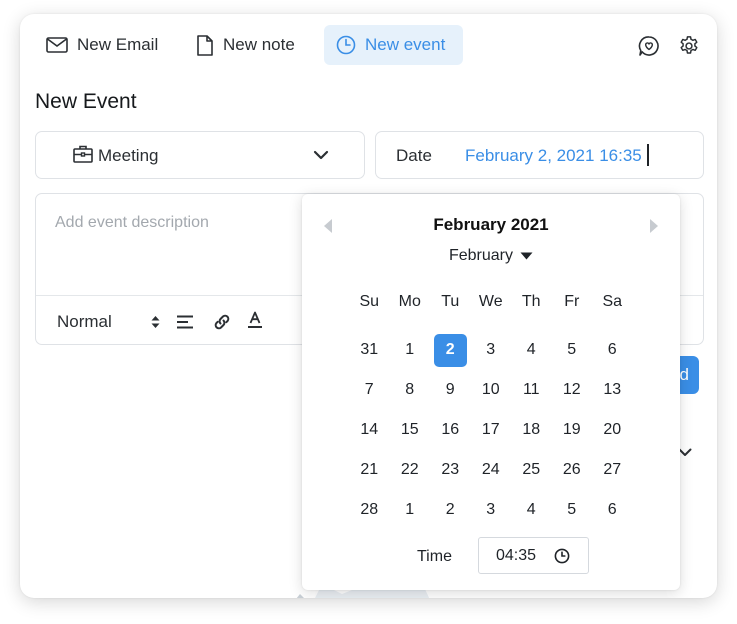 This screenshot has width=737, height=624. What do you see at coordinates (83, 154) in the screenshot?
I see `briefcase-icon` at bounding box center [83, 154].